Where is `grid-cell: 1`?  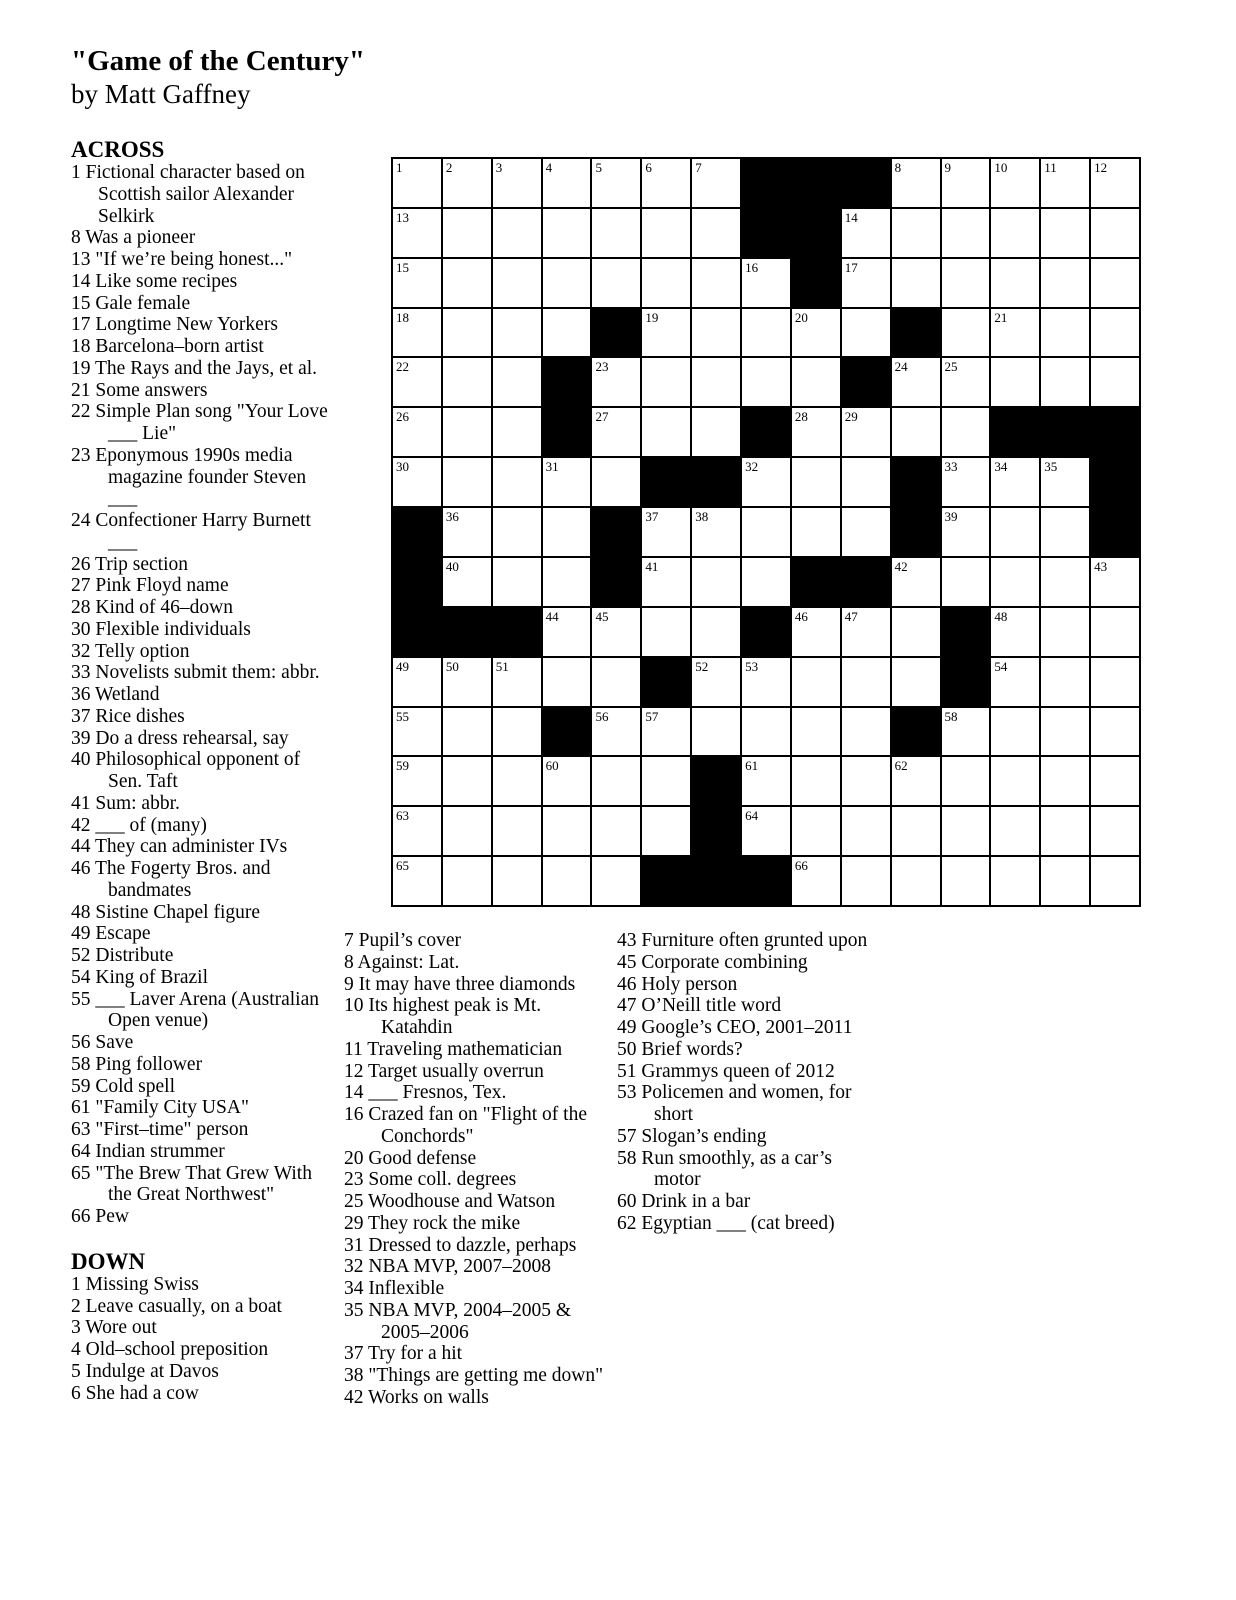 grid-cell: 1 is located at coordinates (417, 183).